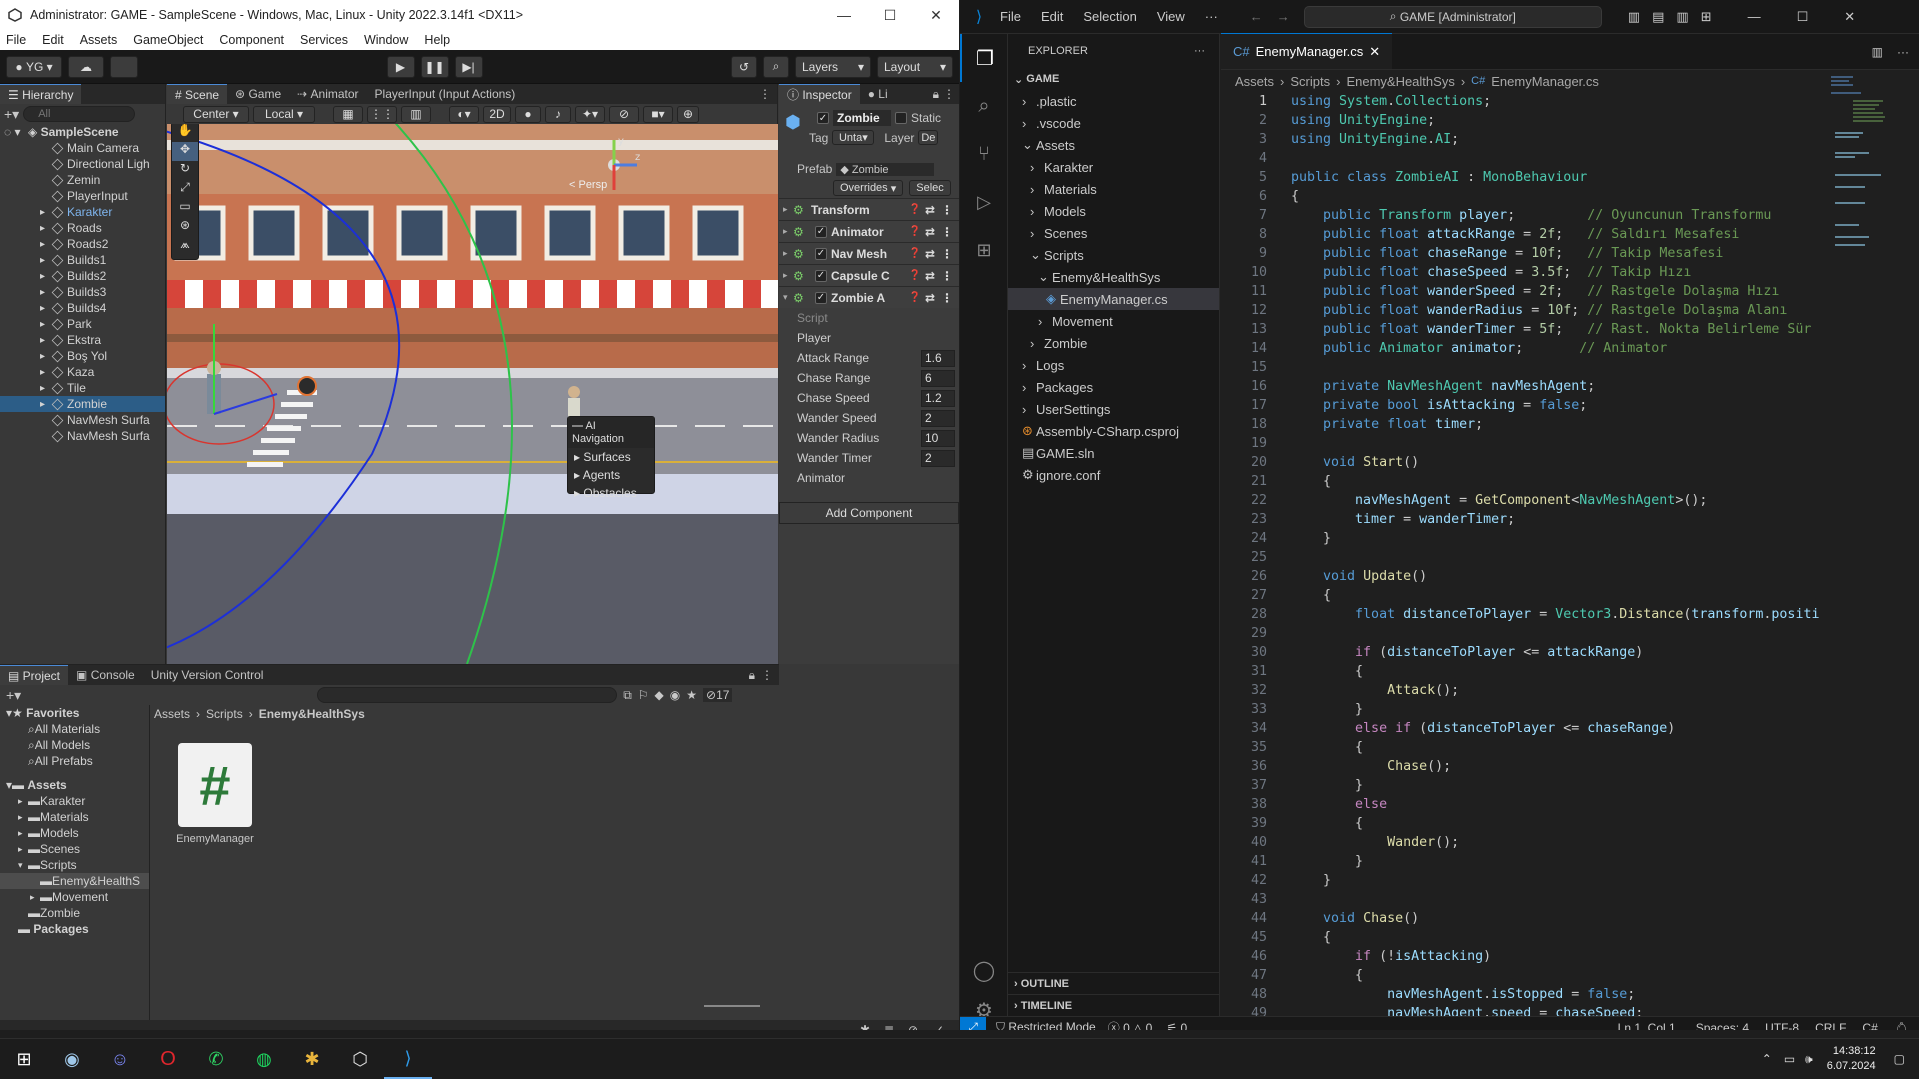 The height and width of the screenshot is (1079, 1919). I want to click on taskbar-slack: ✱, so click(312, 1059).